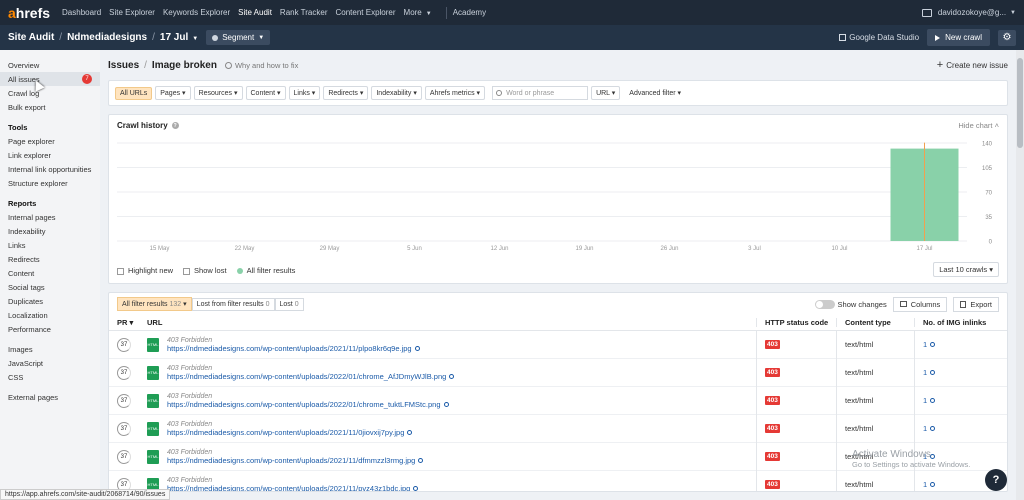 This screenshot has width=1024, height=500. Describe the element at coordinates (50, 377) in the screenshot. I see `sidebar-item-css: CSS` at that location.